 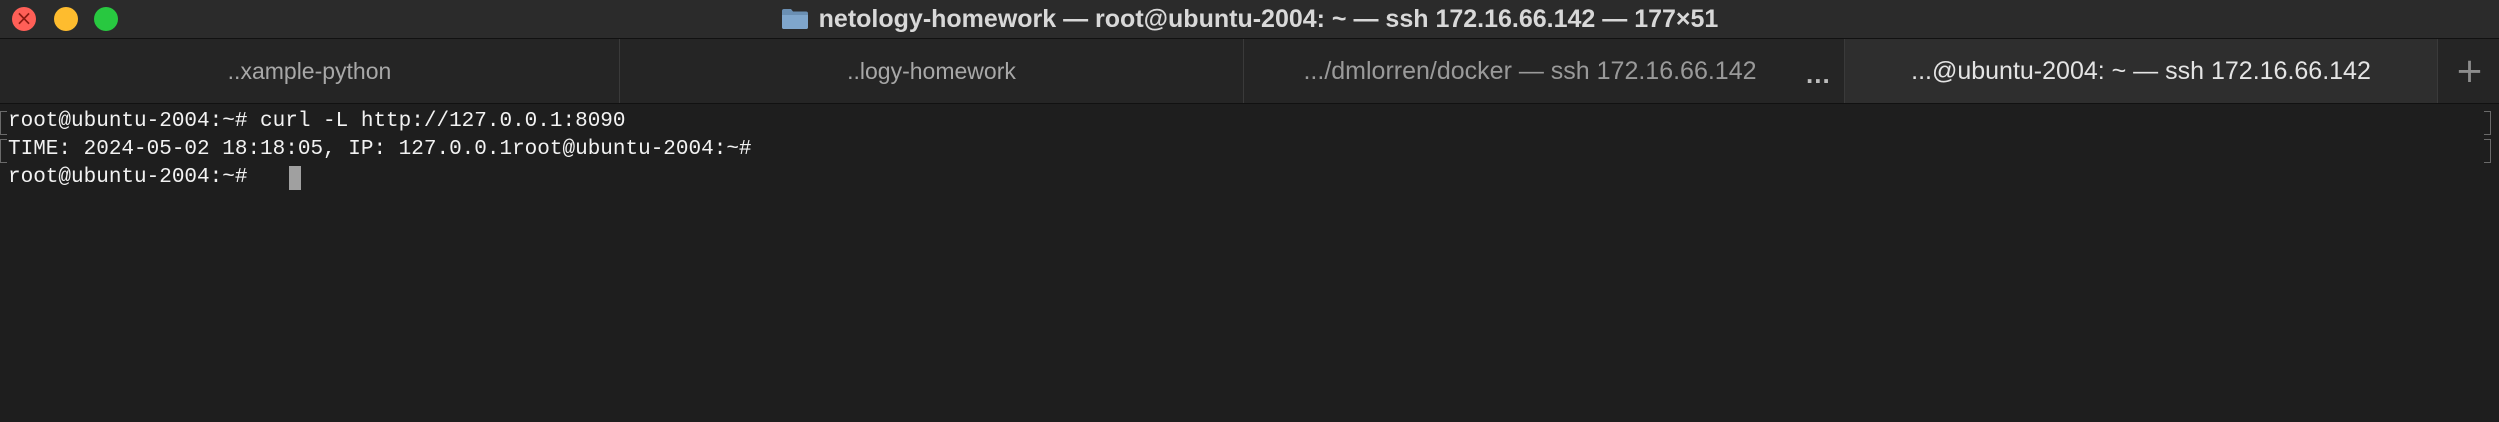 I want to click on tab-example-python: ..xample-python, so click(x=310, y=71).